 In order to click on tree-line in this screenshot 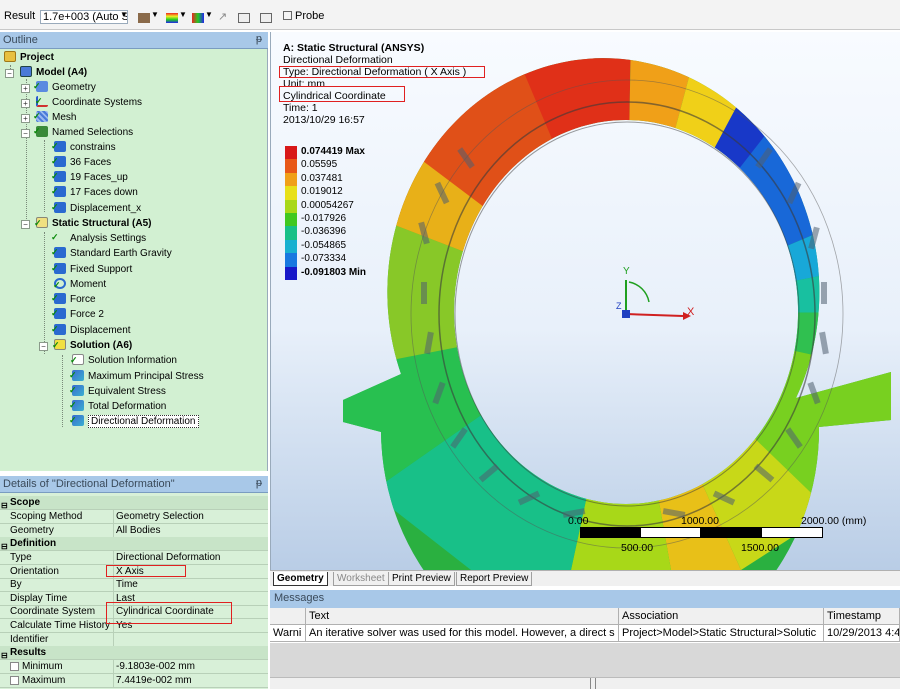, I will do `click(44, 176)`.